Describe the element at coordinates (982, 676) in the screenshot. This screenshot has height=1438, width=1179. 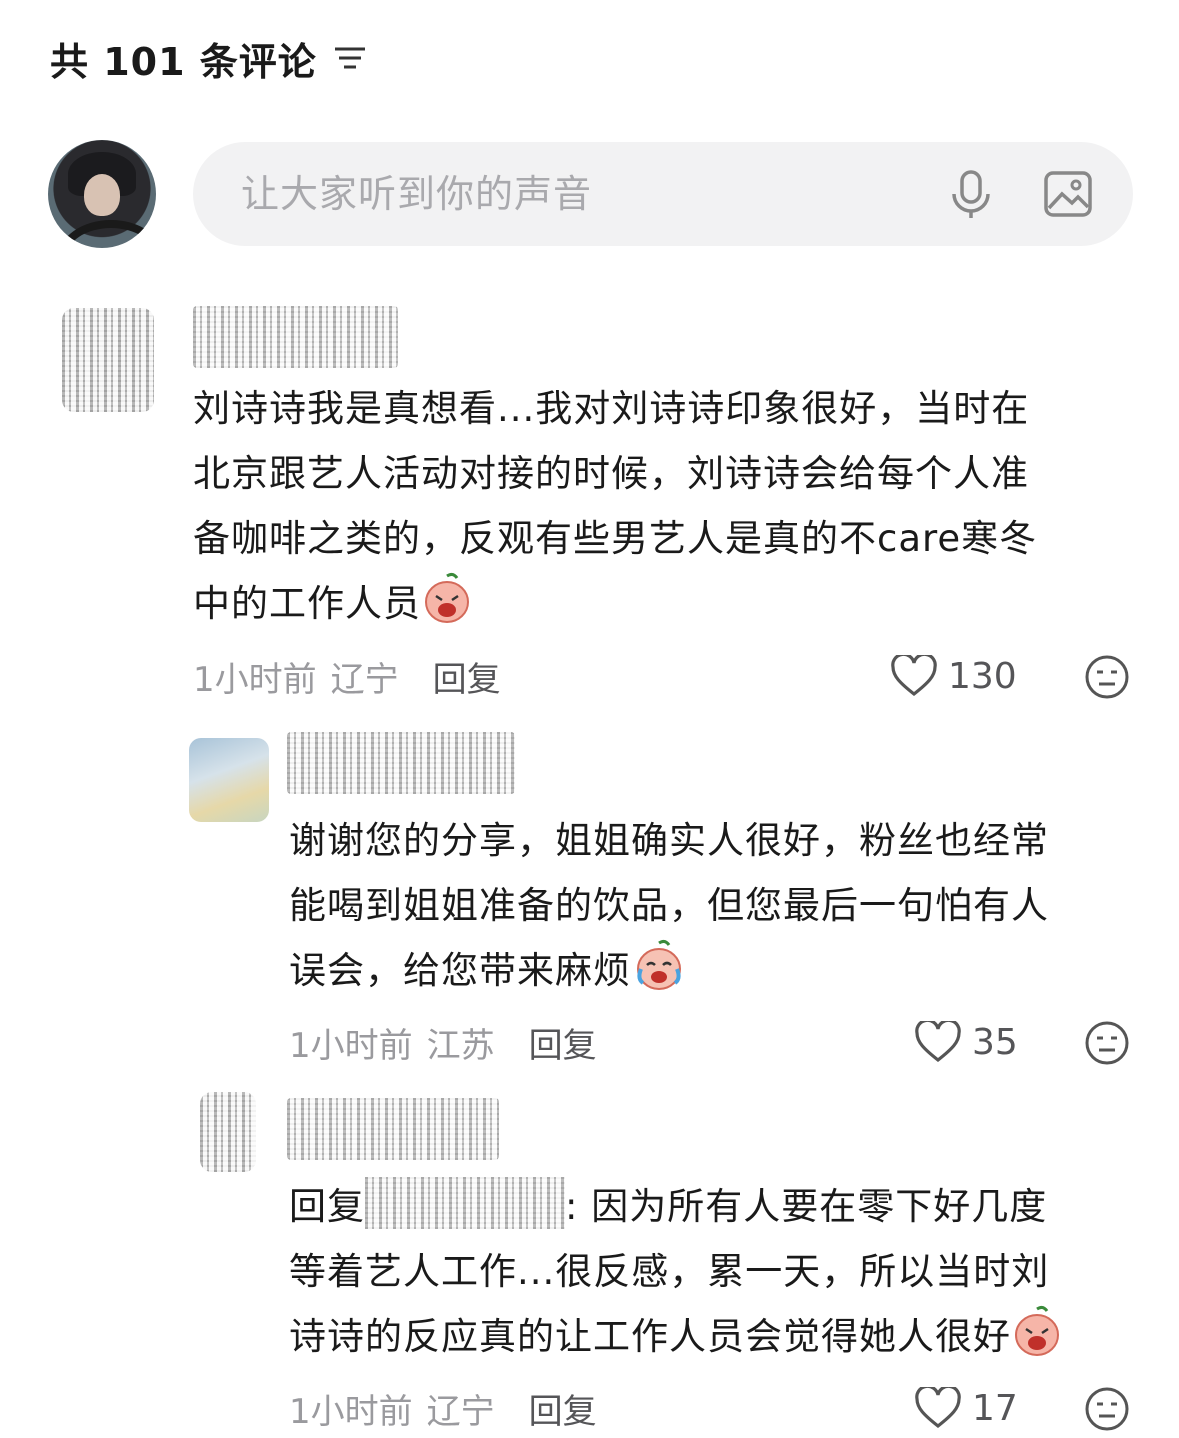
I see `like-count: 130` at that location.